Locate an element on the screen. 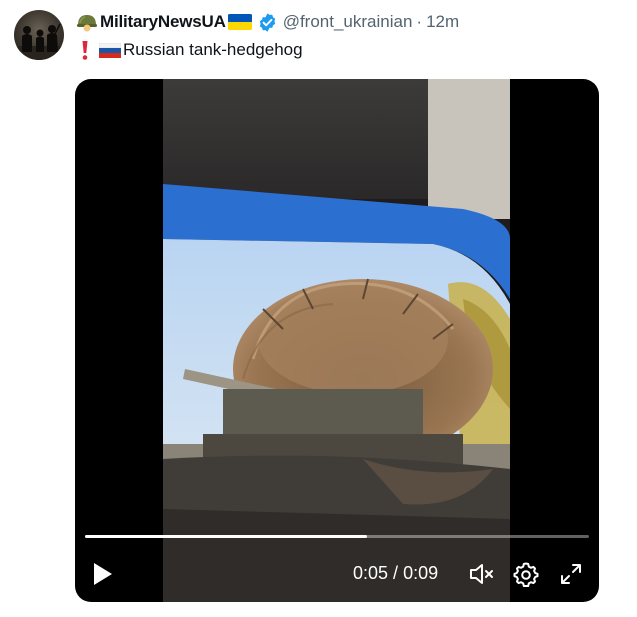  tweet-timestamp: 12m is located at coordinates (442, 22).